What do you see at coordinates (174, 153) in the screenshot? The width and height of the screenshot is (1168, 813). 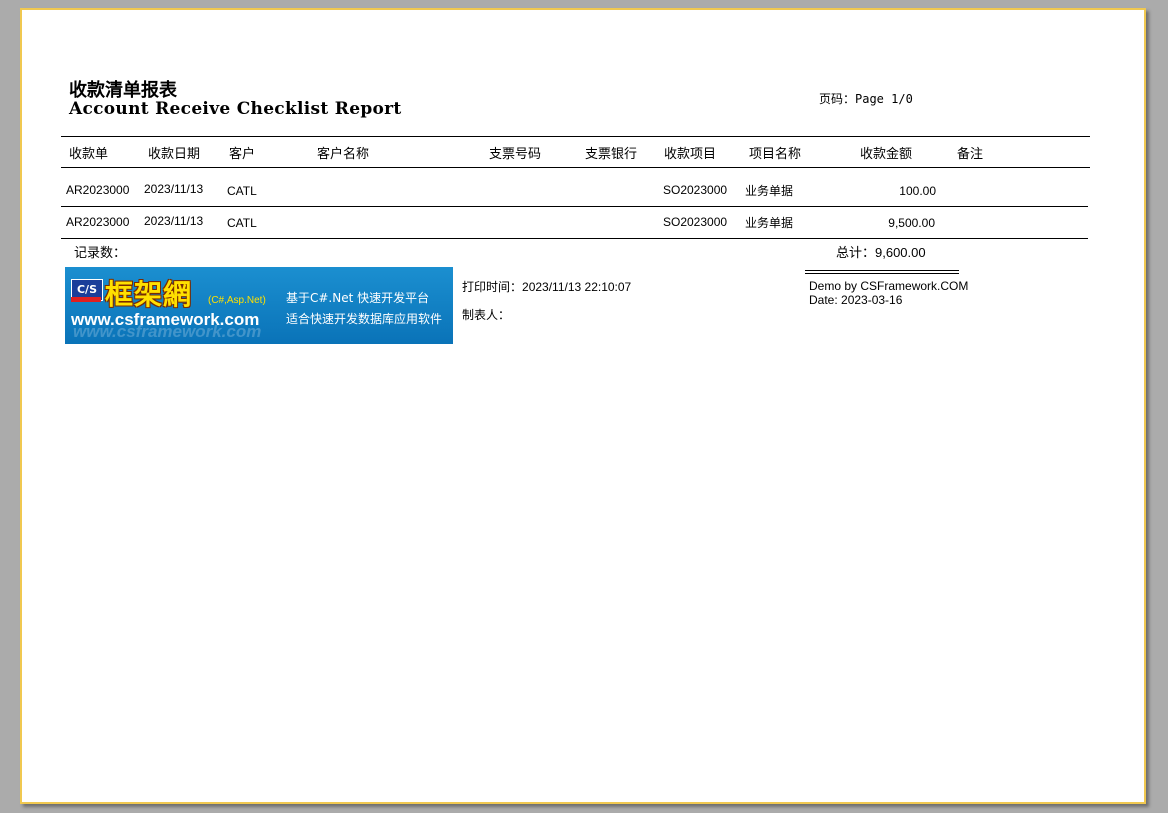 I see `col-header-date: 收款日期` at bounding box center [174, 153].